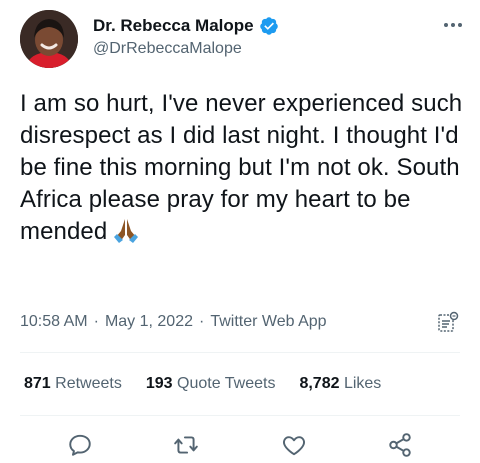 This screenshot has width=480, height=463. I want to click on retweets-label: Retweets, so click(88, 383).